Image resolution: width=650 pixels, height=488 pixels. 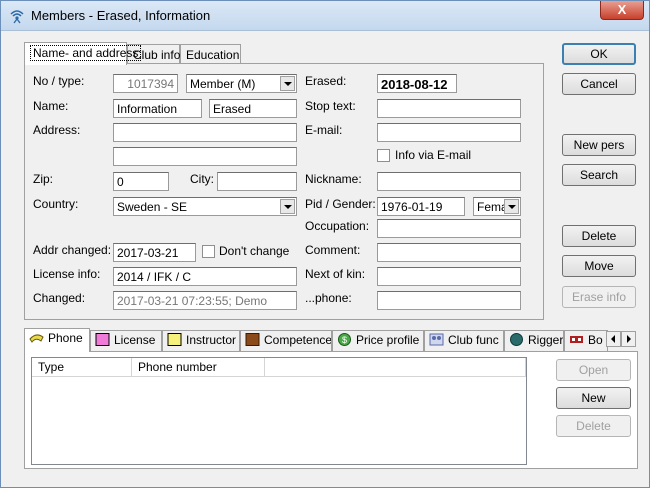 What do you see at coordinates (599, 236) in the screenshot?
I see `delete-button: Delete` at bounding box center [599, 236].